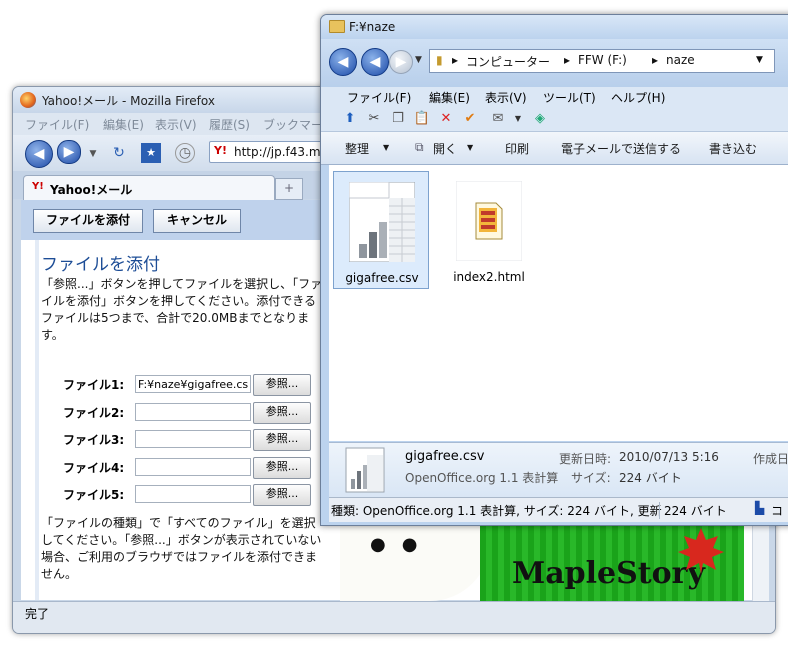 This screenshot has width=788, height=645. What do you see at coordinates (650, 478) in the screenshot?
I see `details-size-value: 224 バイト` at bounding box center [650, 478].